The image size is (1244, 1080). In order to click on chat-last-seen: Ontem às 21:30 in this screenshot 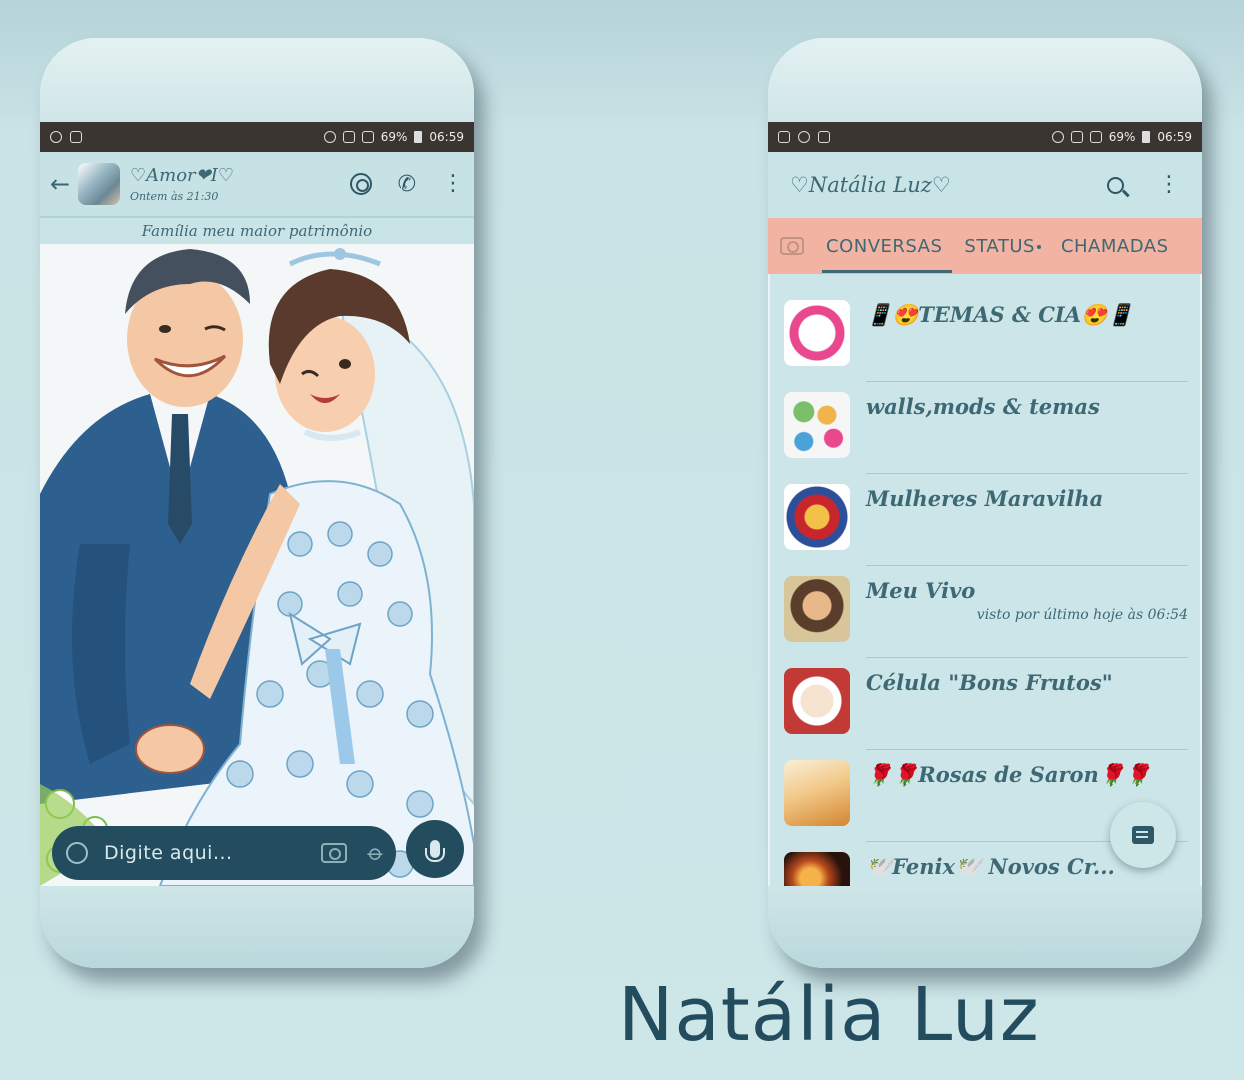, I will do `click(174, 196)`.